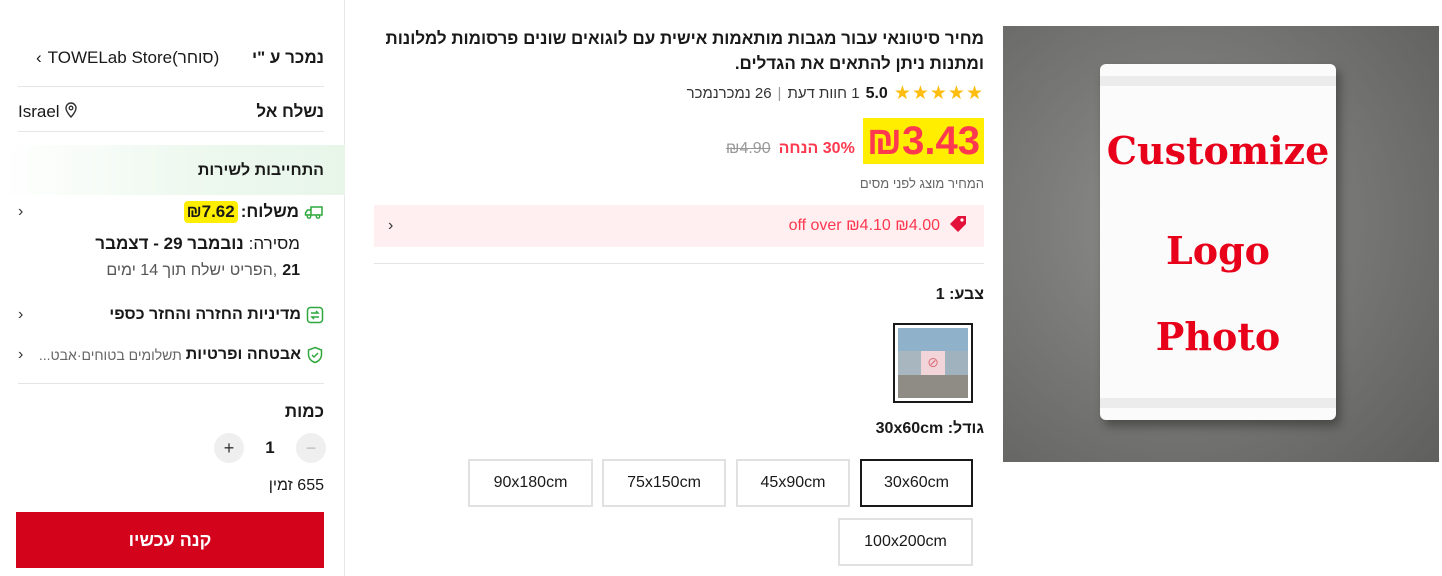 This screenshot has width=1442, height=576. I want to click on towel-image: Customize Logo Photo, so click(1218, 242).